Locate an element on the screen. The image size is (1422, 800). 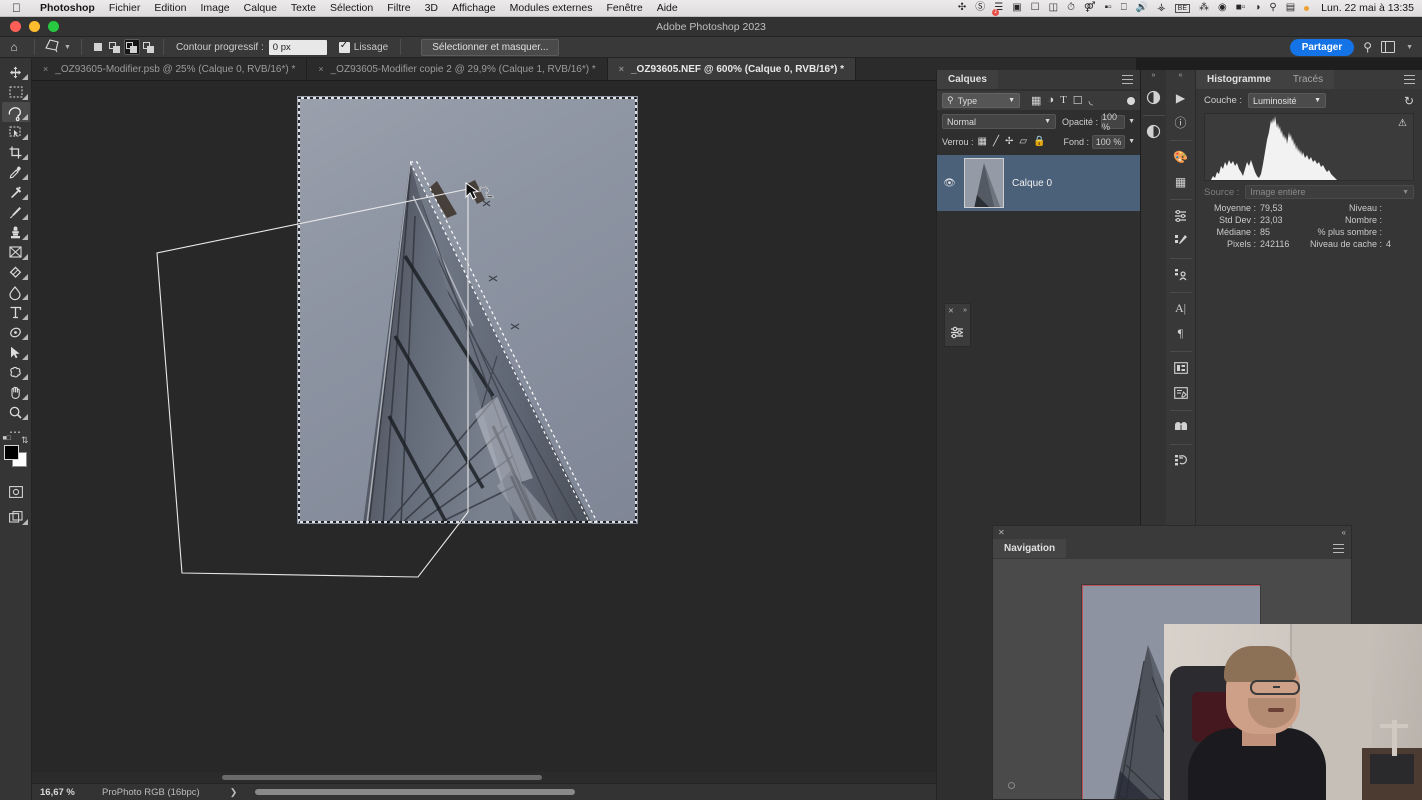
time-machine-icon: ⏱ is located at coordinates (1071, 8).